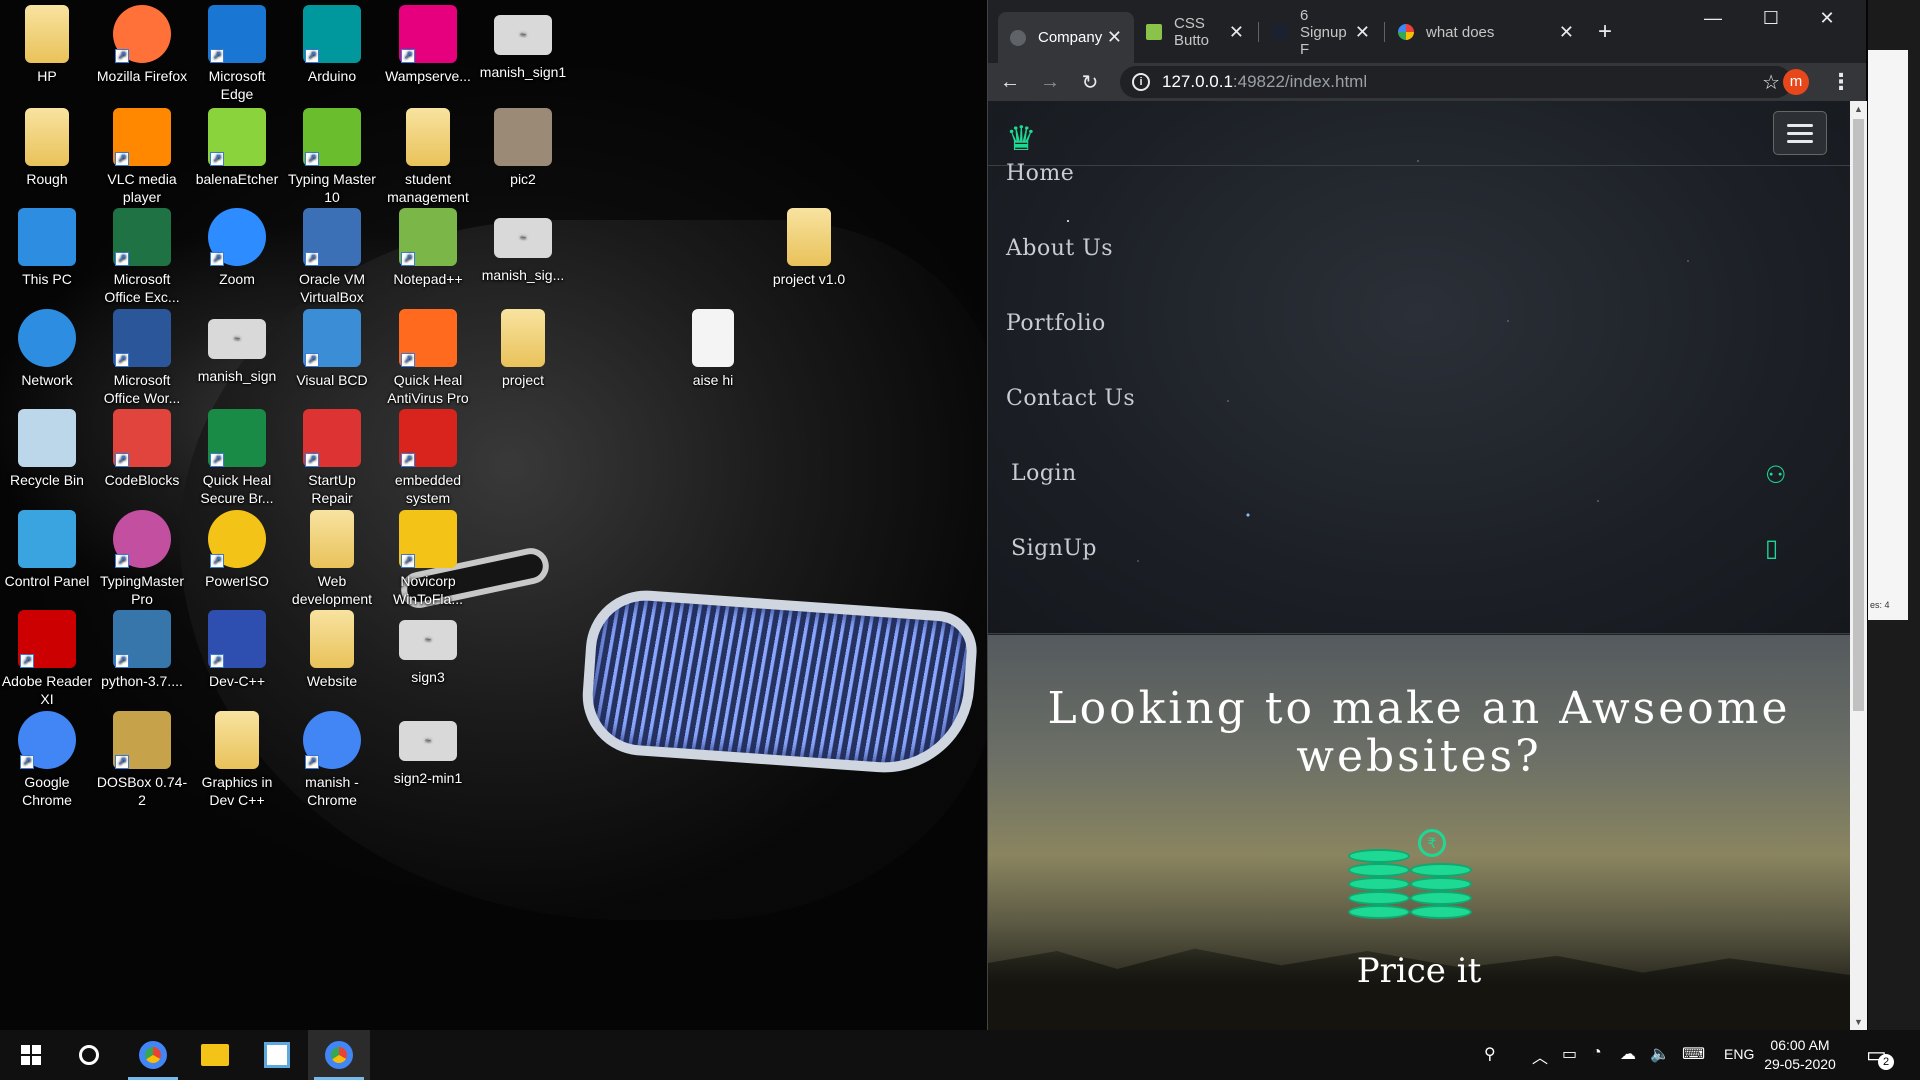  Describe the element at coordinates (428, 648) in the screenshot. I see `desktop-icon: ~ sign3` at that location.